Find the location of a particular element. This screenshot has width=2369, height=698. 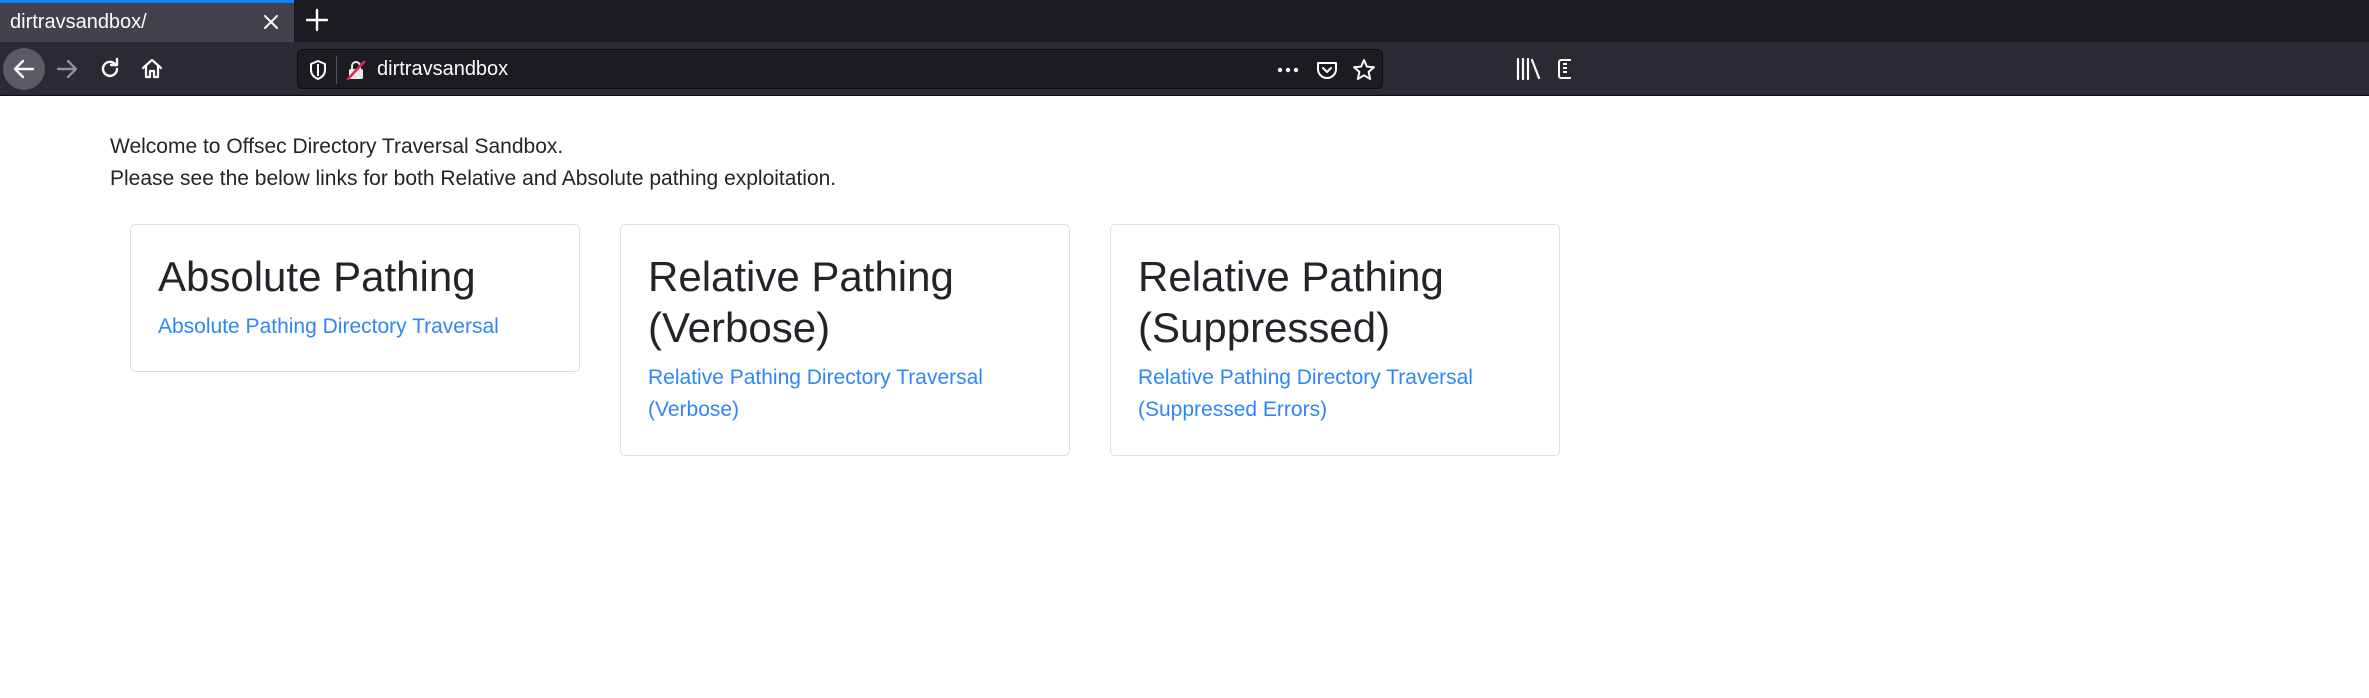

insecure-lock-icon is located at coordinates (356, 70).